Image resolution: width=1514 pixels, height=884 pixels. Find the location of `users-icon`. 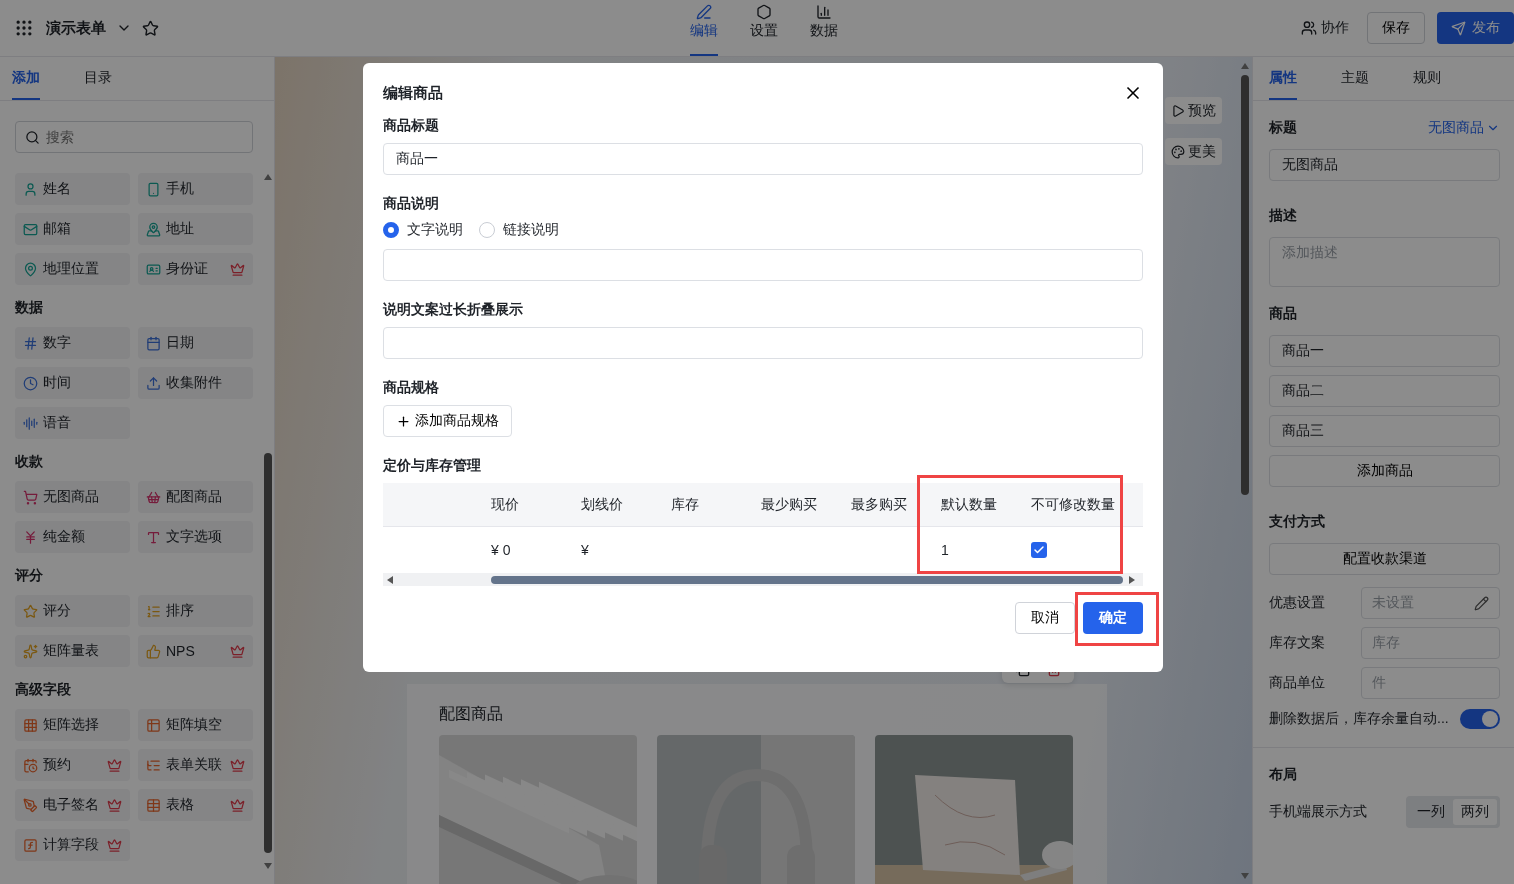

users-icon is located at coordinates (1309, 28).